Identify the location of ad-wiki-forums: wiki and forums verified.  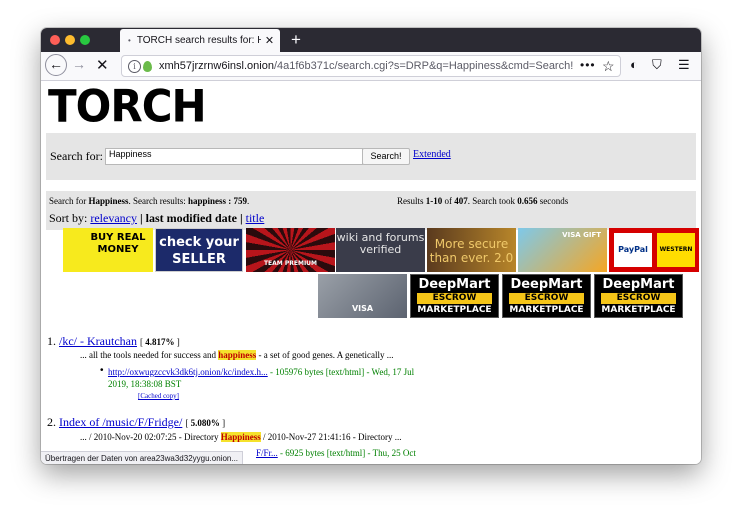
(380, 250).